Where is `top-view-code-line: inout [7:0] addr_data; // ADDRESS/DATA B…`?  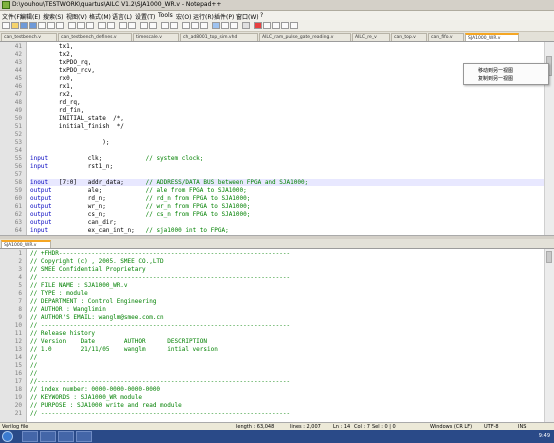 top-view-code-line: inout [7:0] addr_data; // ADDRESS/DATA B… is located at coordinates (287, 182).